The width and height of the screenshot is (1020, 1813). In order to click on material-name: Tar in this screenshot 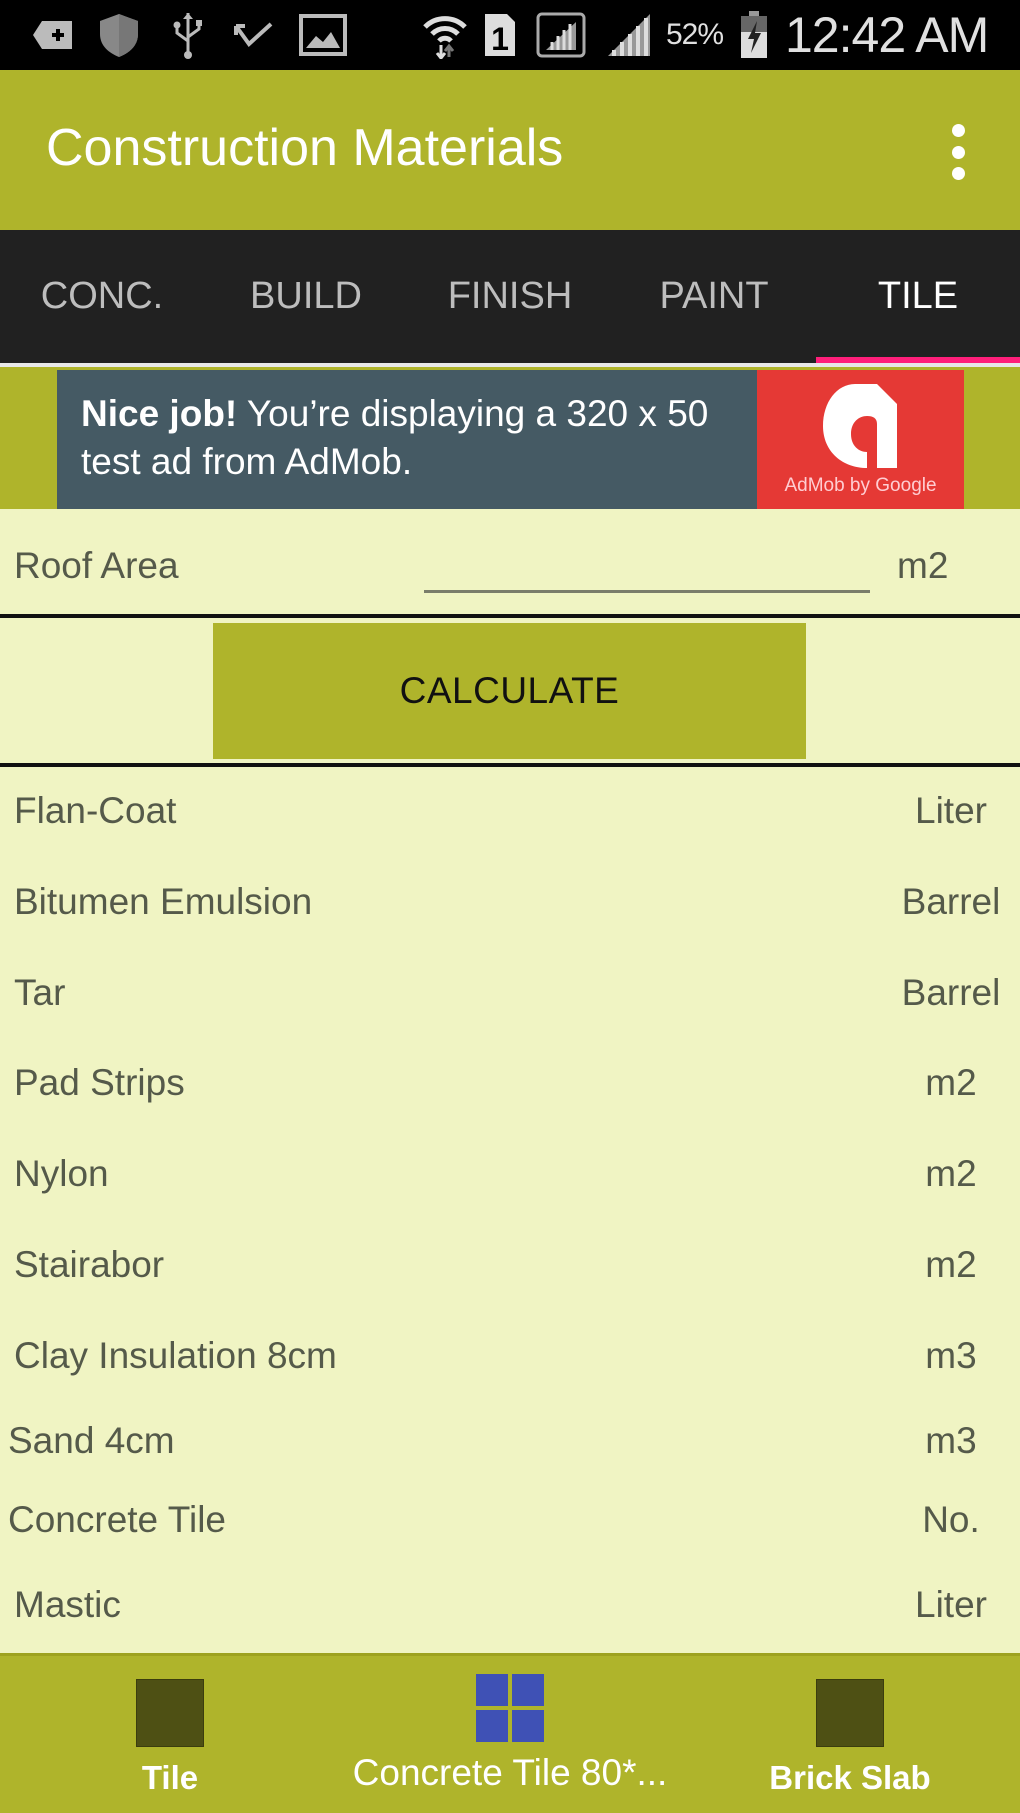, I will do `click(40, 992)`.